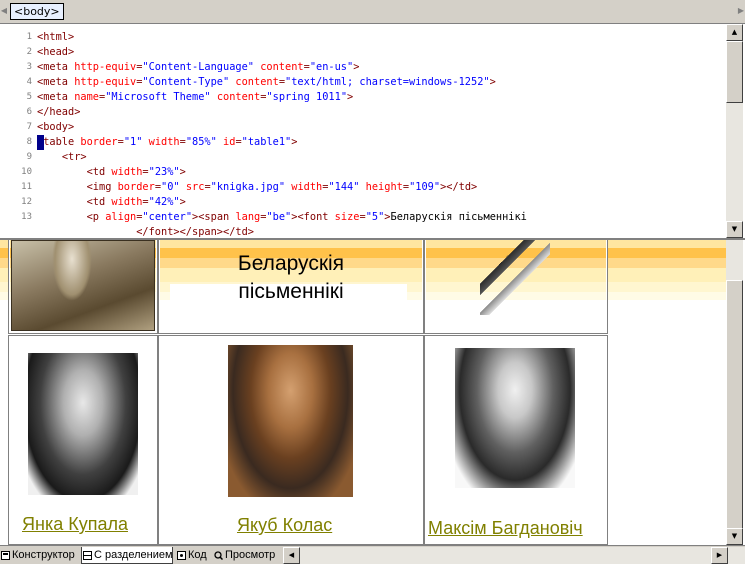 Image resolution: width=745 pixels, height=564 pixels. Describe the element at coordinates (26, 172) in the screenshot. I see `line-number: 10` at that location.